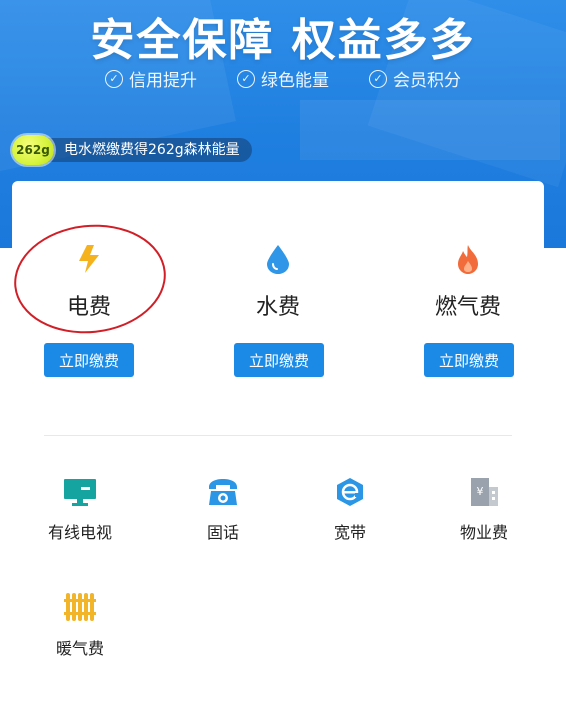 Image resolution: width=566 pixels, height=703 pixels. I want to click on building-icon: ¥, so click(484, 492).